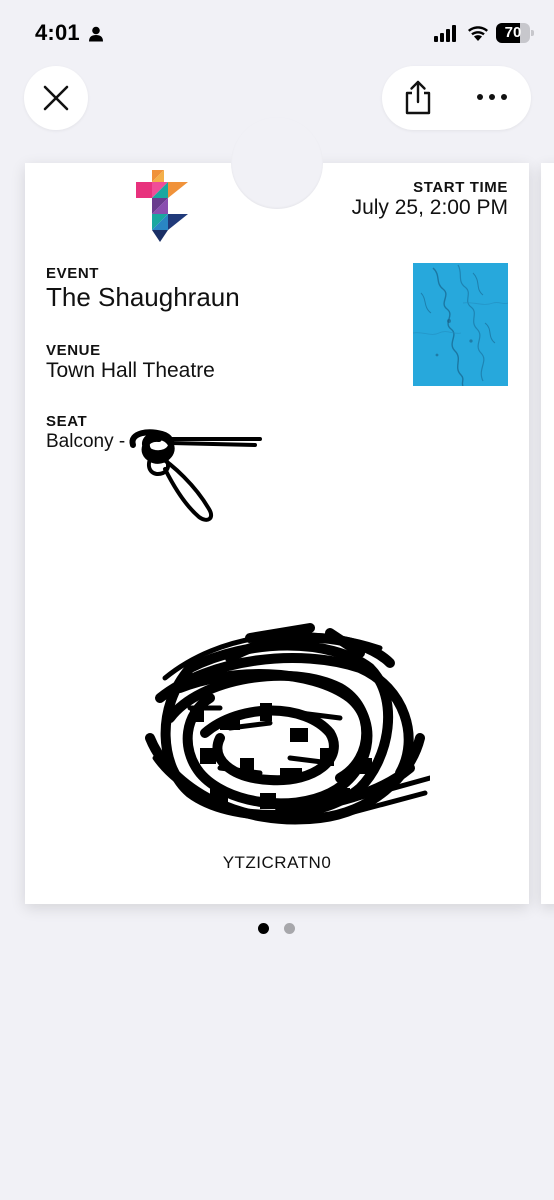 This screenshot has width=554, height=1200. What do you see at coordinates (429, 207) in the screenshot?
I see `start-time-value: July 25, 2:00 PM` at bounding box center [429, 207].